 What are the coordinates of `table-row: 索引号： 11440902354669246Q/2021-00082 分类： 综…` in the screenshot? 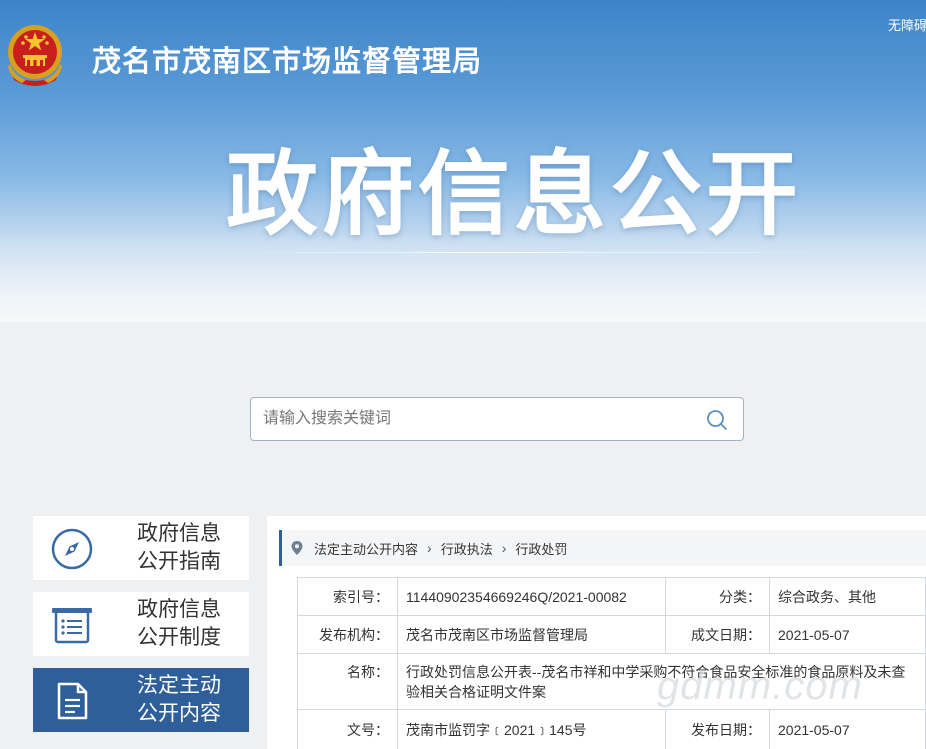 It's located at (611, 596).